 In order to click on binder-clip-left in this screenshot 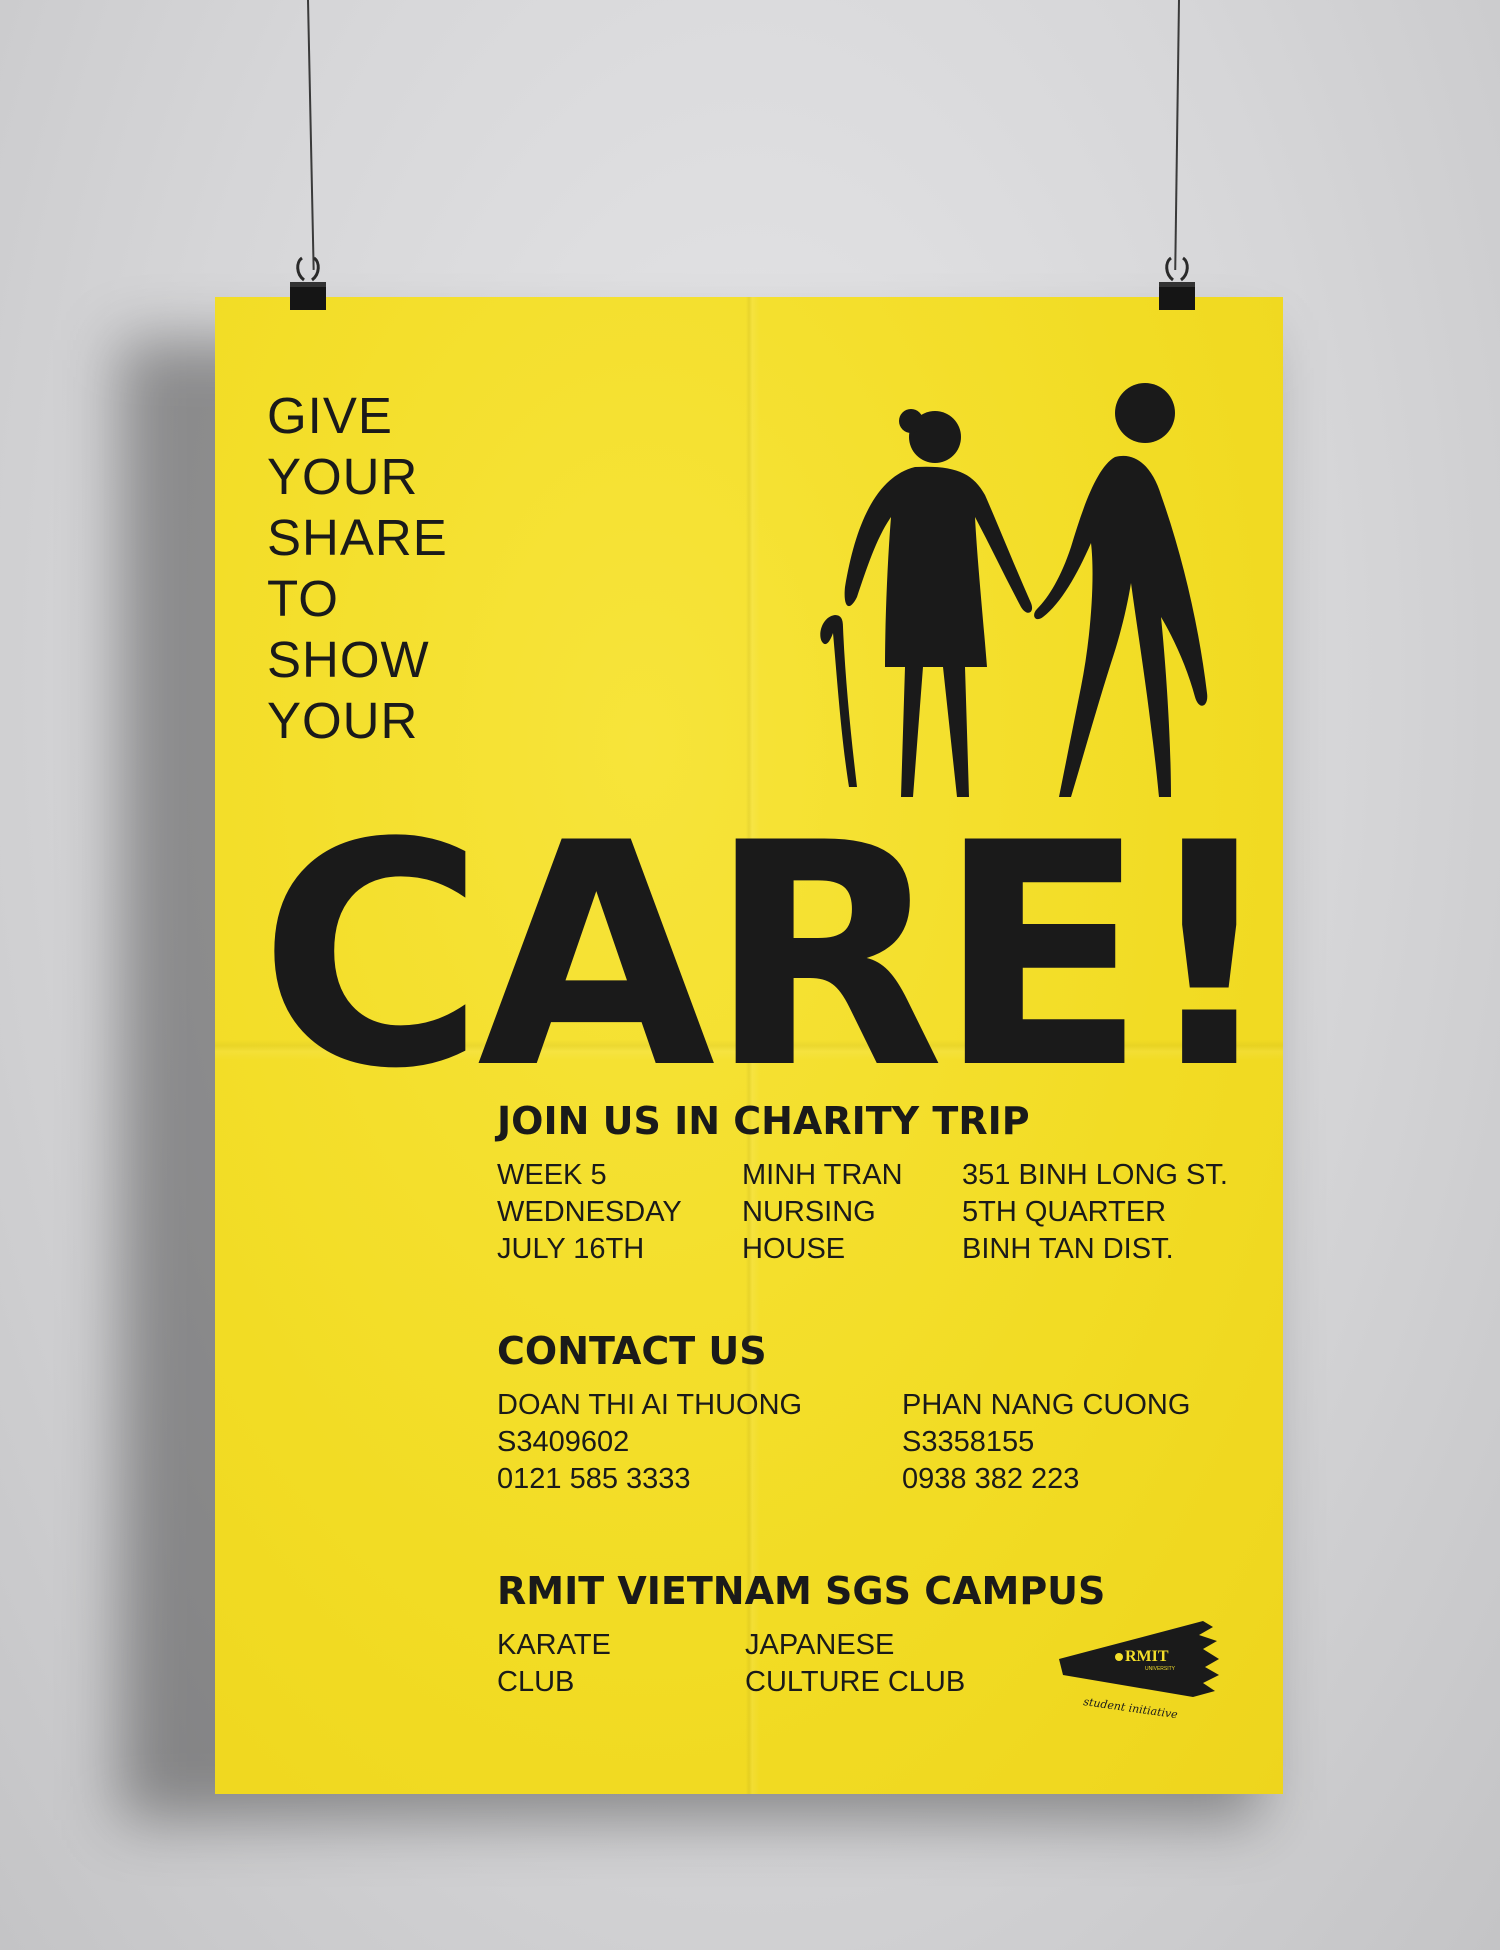, I will do `click(308, 283)`.